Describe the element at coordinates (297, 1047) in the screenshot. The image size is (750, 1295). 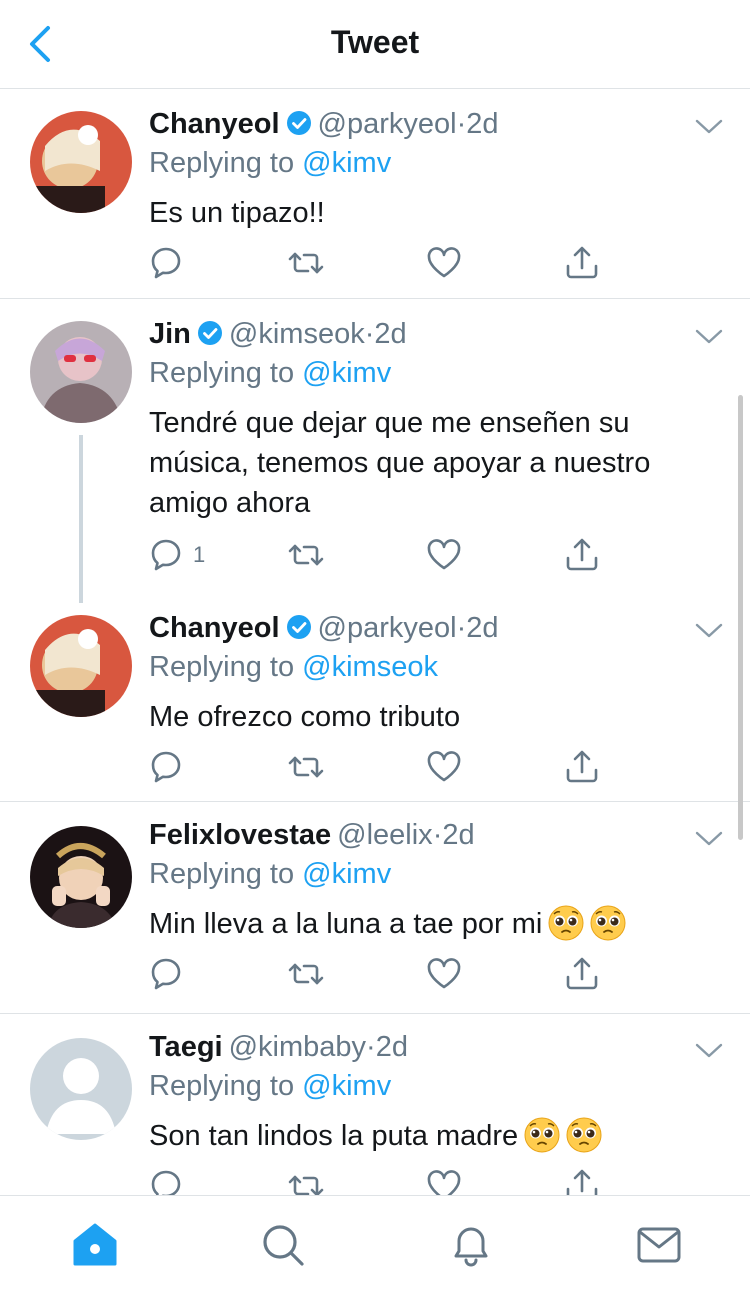
I see `handle: @kimbaby` at that location.